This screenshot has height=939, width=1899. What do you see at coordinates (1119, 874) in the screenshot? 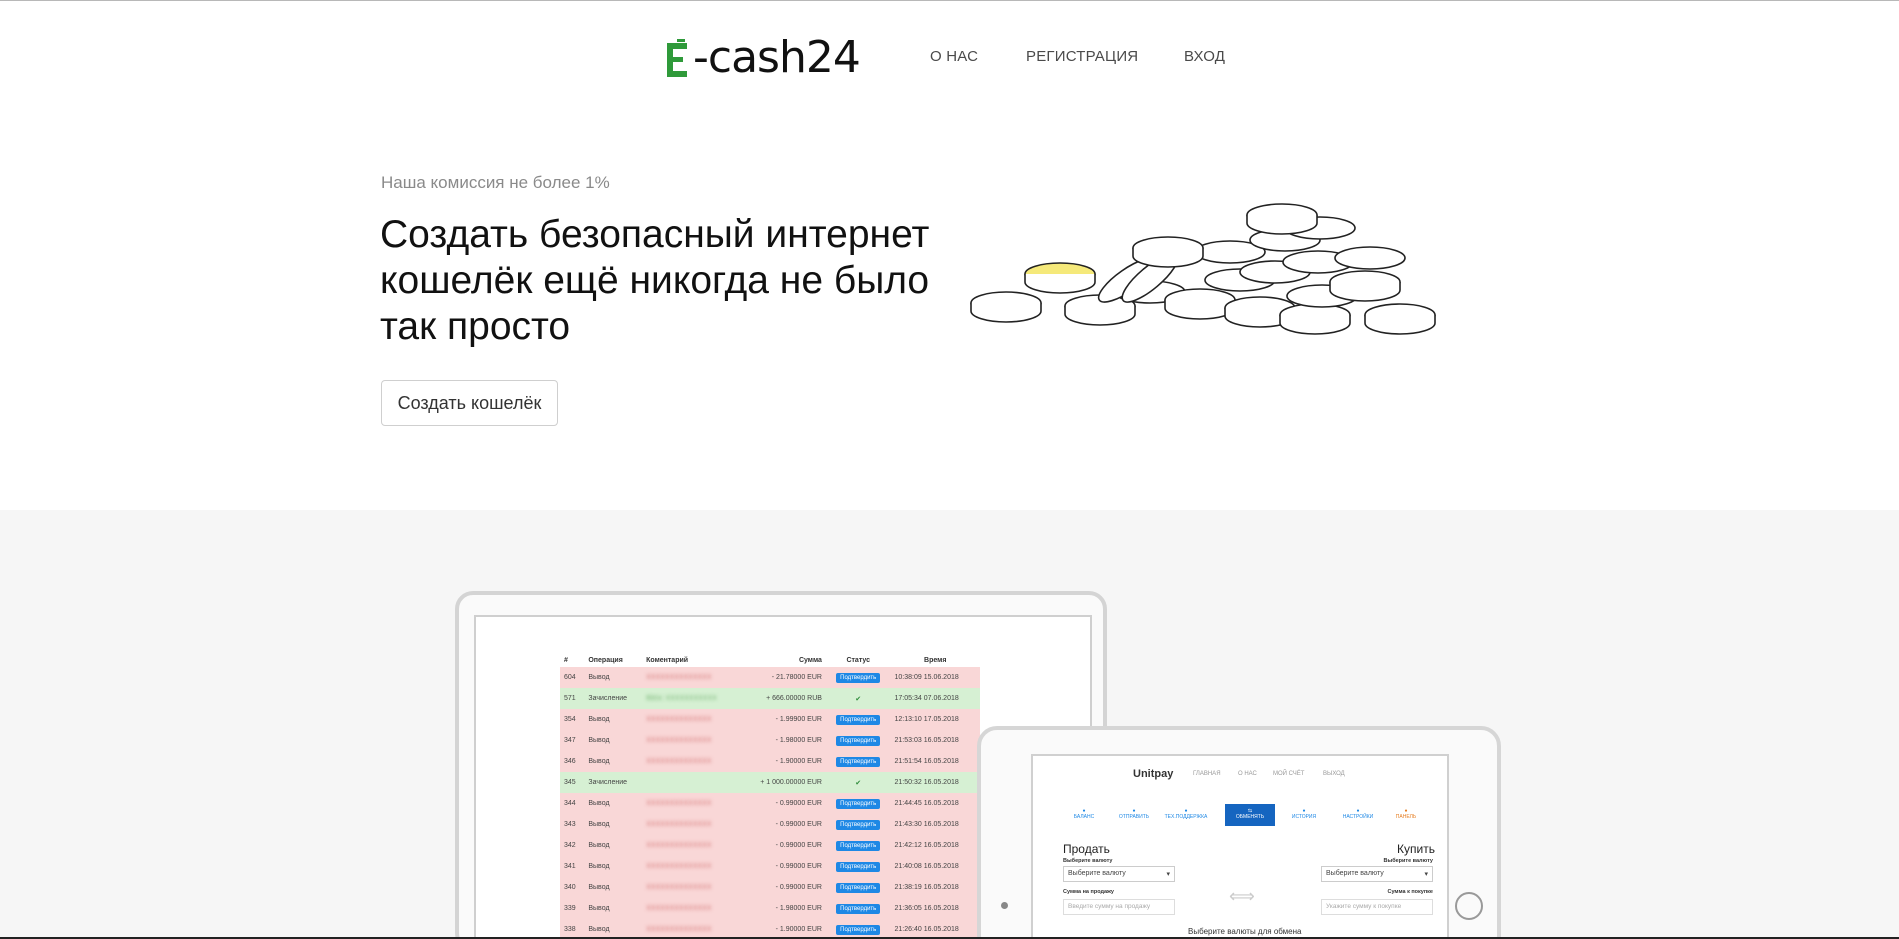
I see `sell-currency-select: Выберите валюту ▾` at bounding box center [1119, 874].